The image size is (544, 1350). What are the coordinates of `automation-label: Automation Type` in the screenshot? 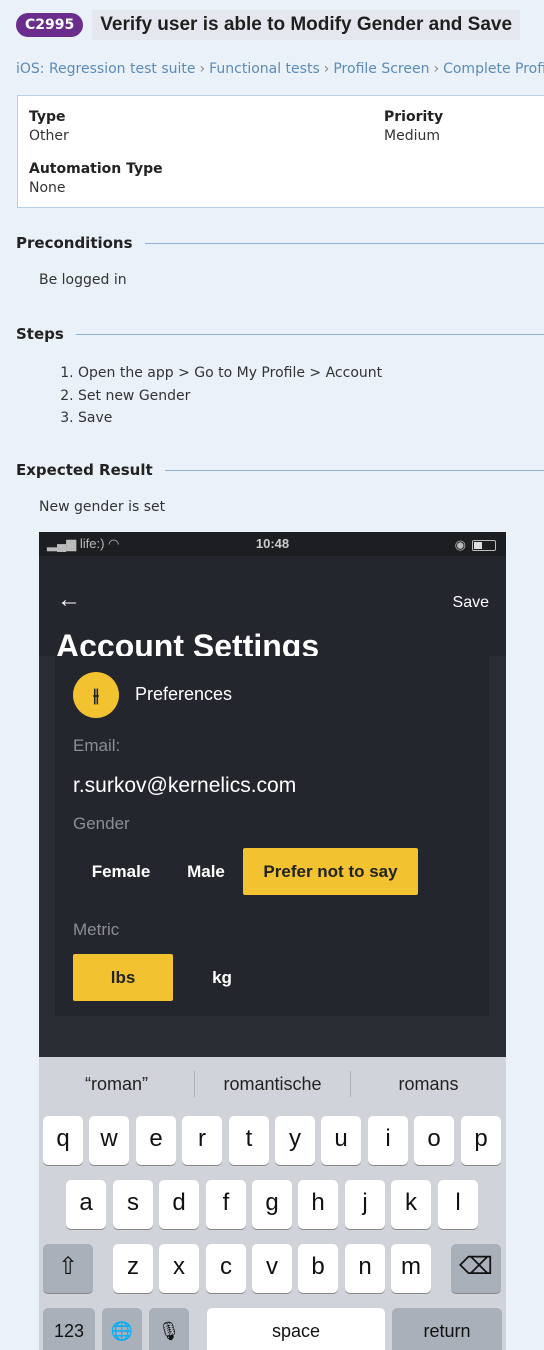 It's located at (96, 169).